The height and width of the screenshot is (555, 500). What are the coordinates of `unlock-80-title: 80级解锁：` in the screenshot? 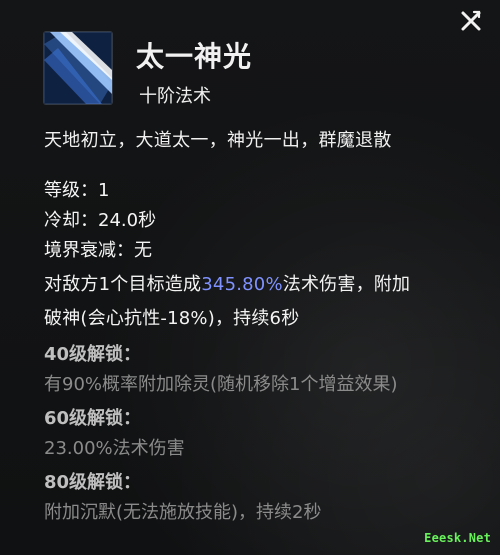 It's located at (93, 482).